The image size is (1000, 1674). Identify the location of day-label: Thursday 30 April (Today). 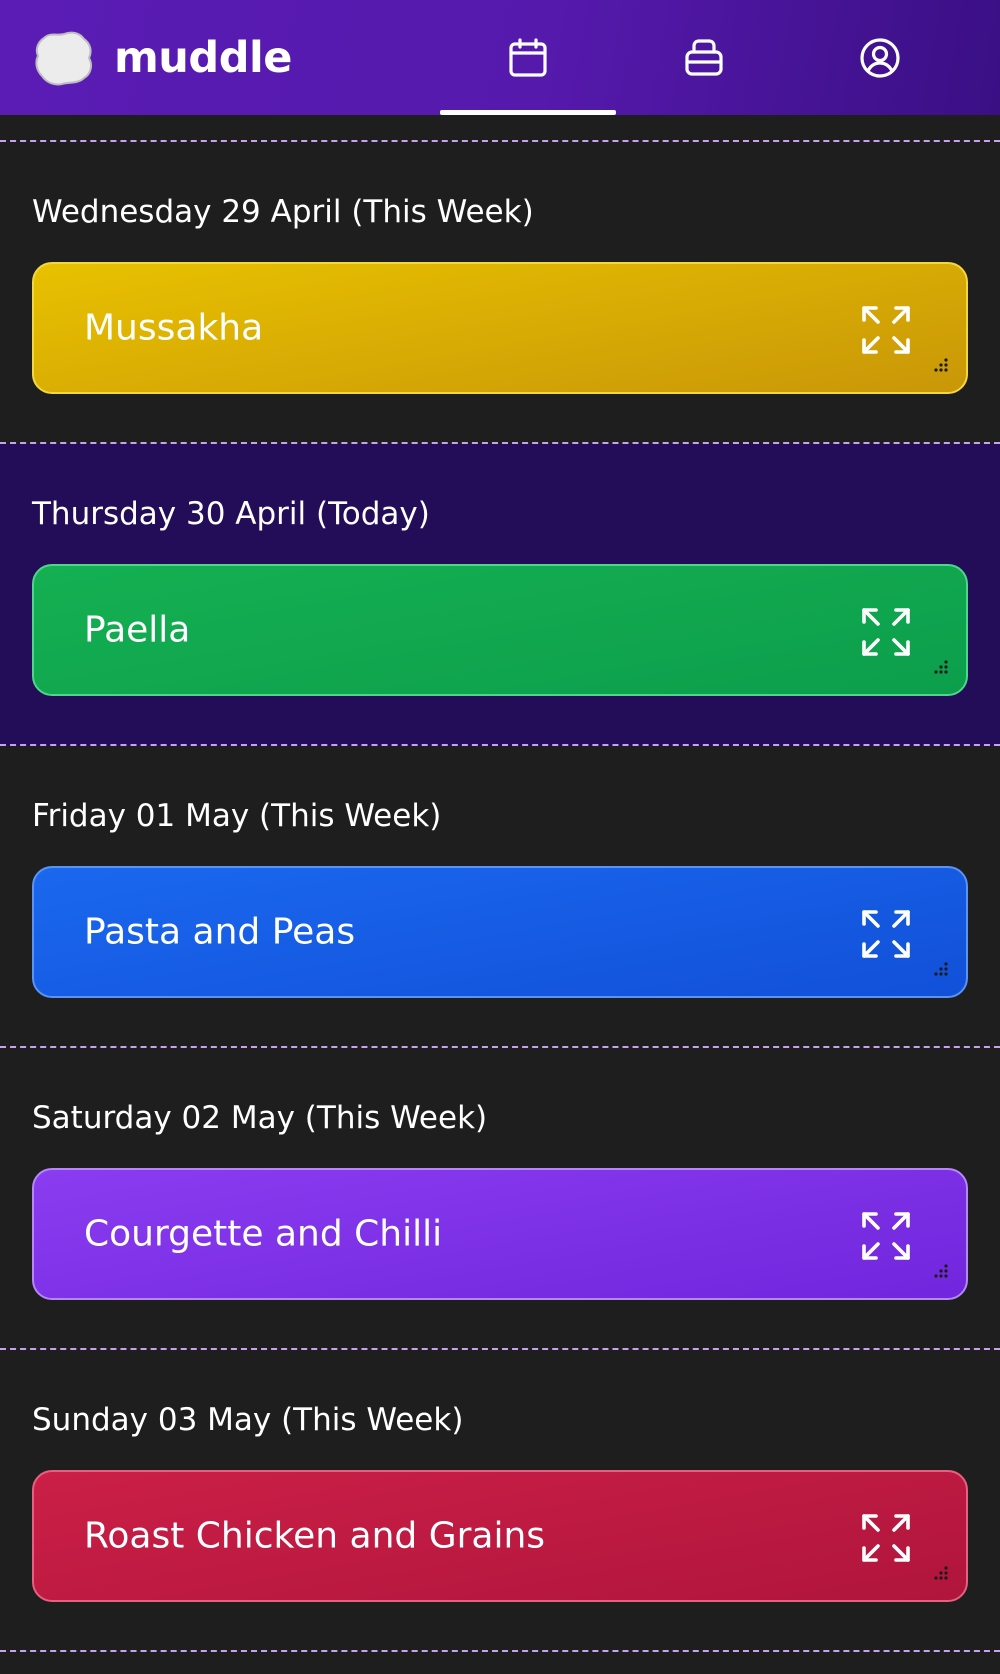
(231, 514).